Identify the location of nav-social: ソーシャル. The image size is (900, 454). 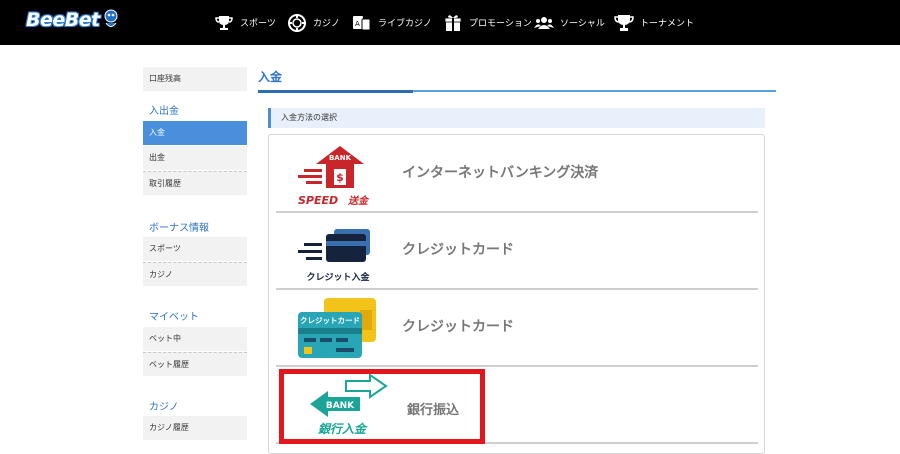
(569, 22).